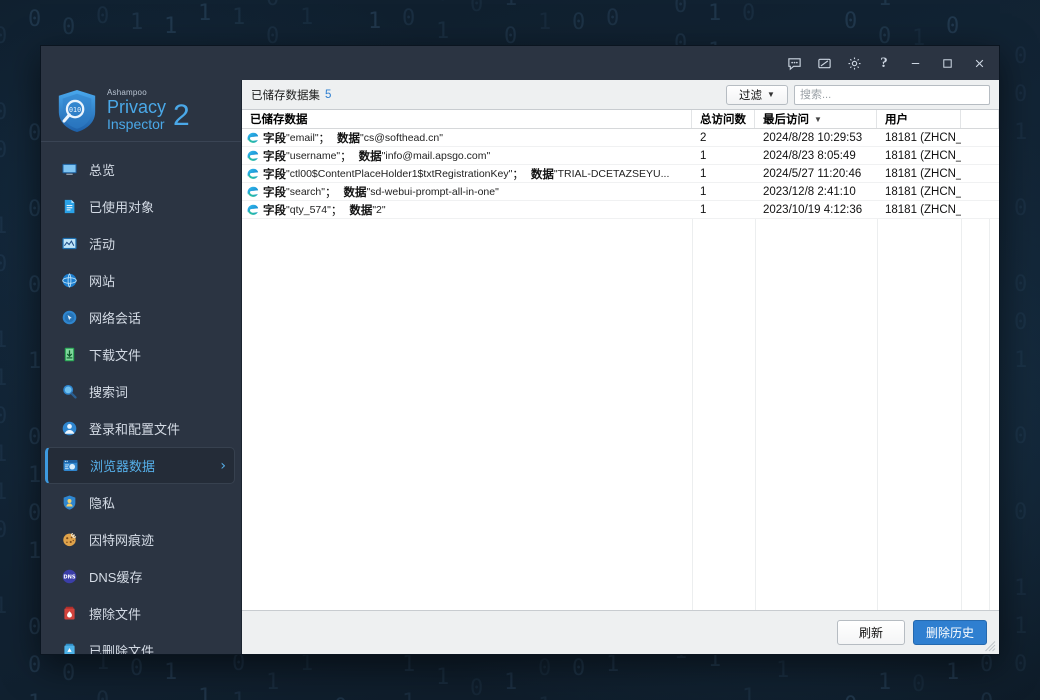 This screenshot has width=1040, height=700. What do you see at coordinates (69, 392) in the screenshot?
I see `search-icon` at bounding box center [69, 392].